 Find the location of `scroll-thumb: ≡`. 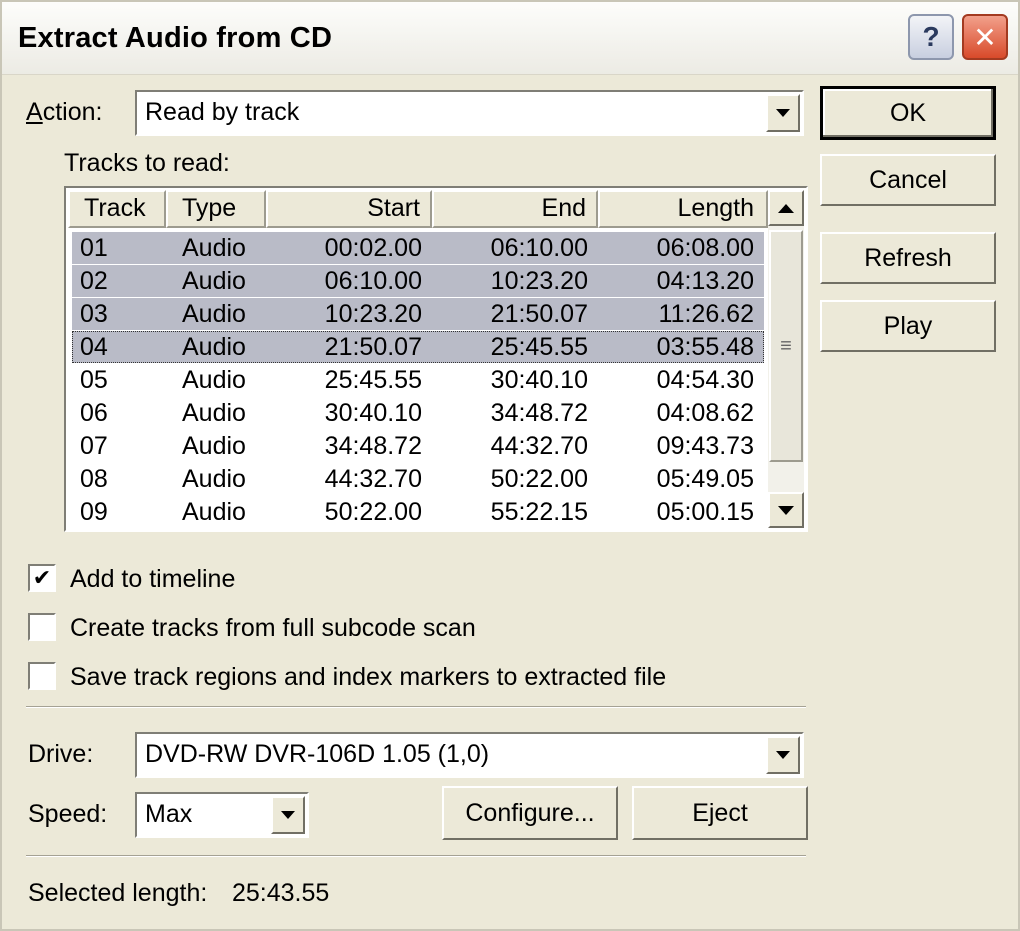

scroll-thumb: ≡ is located at coordinates (786, 346).